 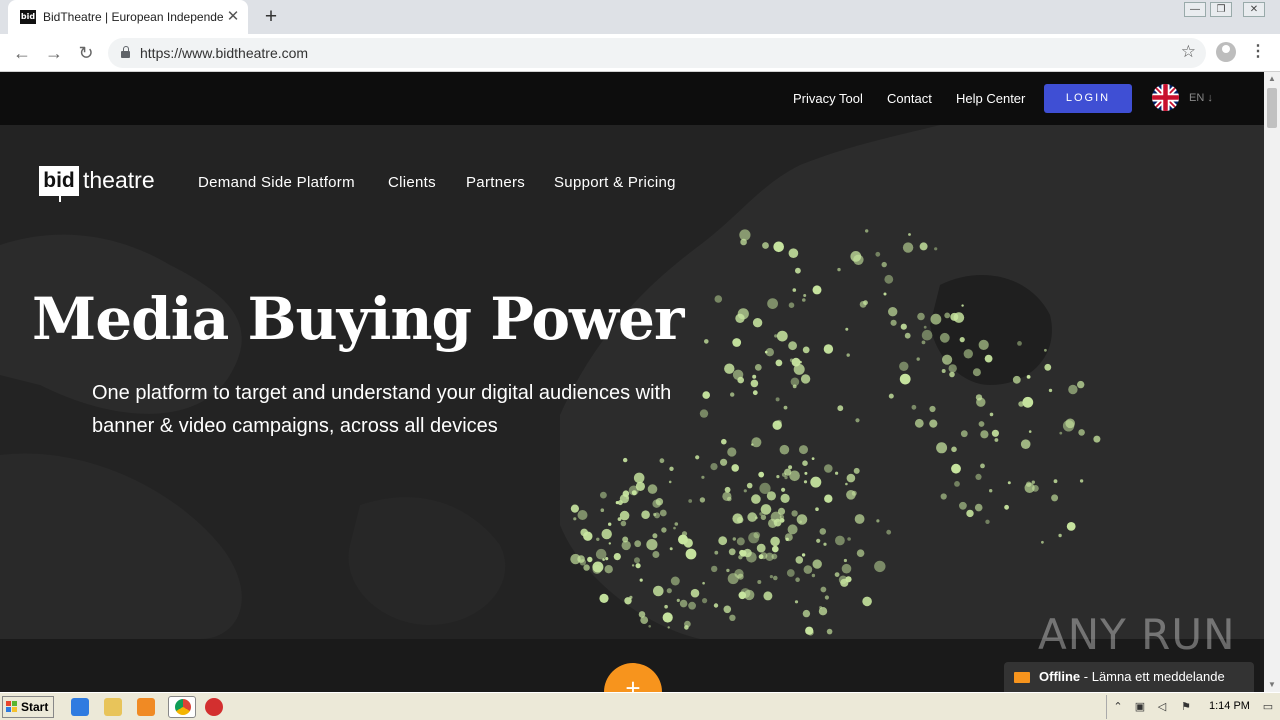 I want to click on scroll-down-icon: ▼, so click(x=1272, y=685).